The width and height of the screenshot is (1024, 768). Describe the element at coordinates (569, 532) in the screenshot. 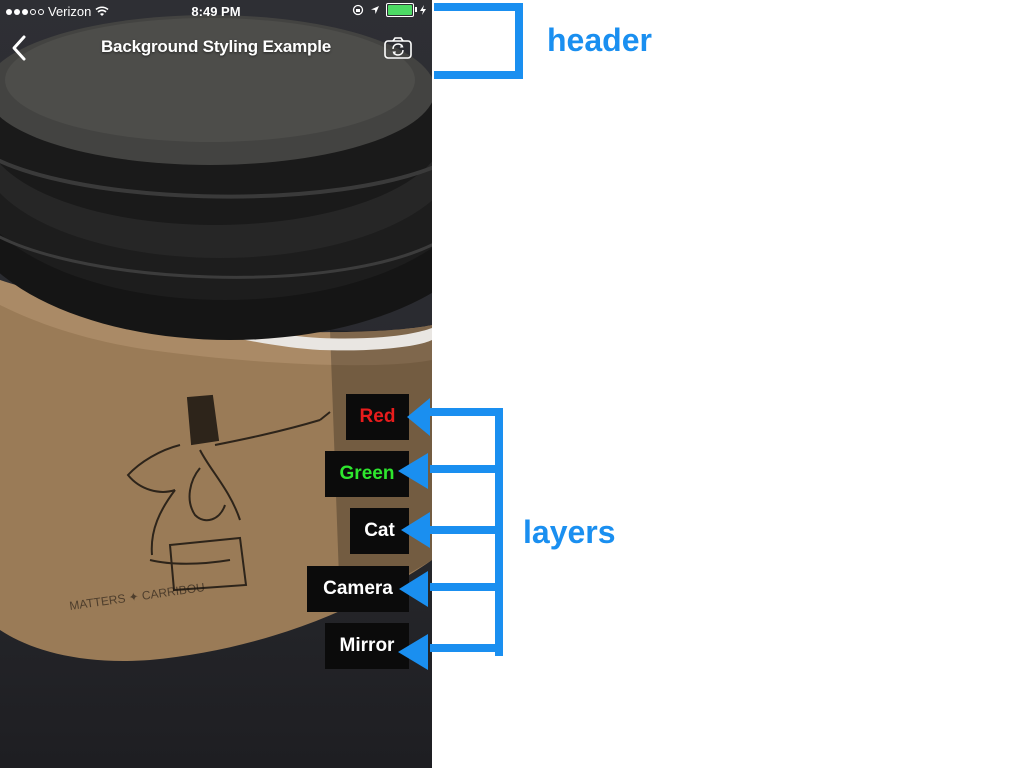

I see `layers-annotation-label: layers` at that location.